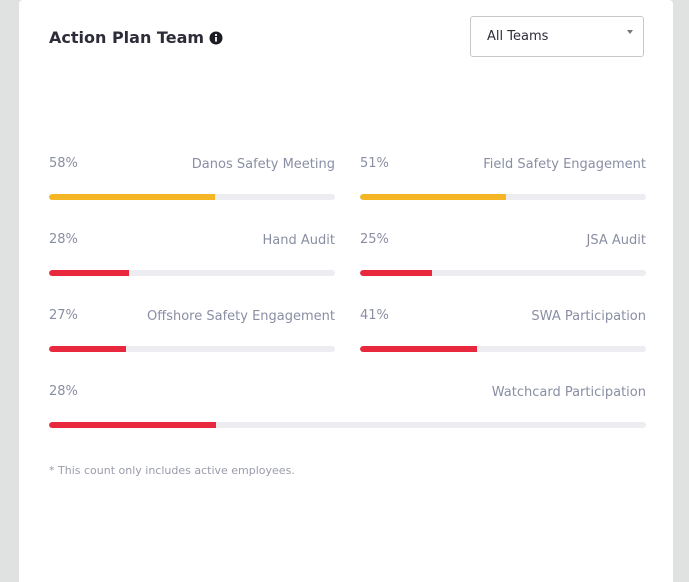 This screenshot has width=689, height=582. I want to click on metric-danos-safety-meeting: 58% Danos Safety Meeting, so click(192, 181).